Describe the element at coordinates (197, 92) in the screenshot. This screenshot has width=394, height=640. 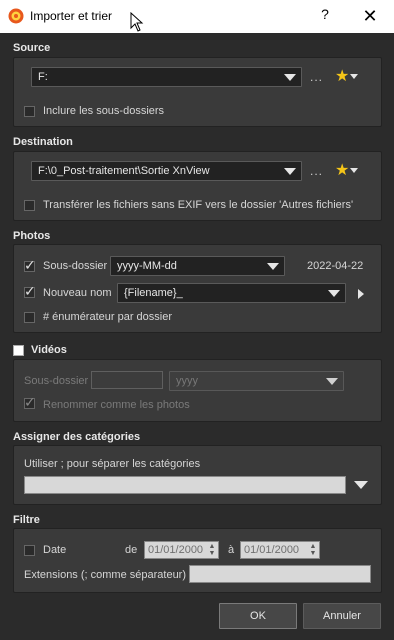
I see `source-panel: F: ... ★ Inclure les sous-dossiers` at that location.